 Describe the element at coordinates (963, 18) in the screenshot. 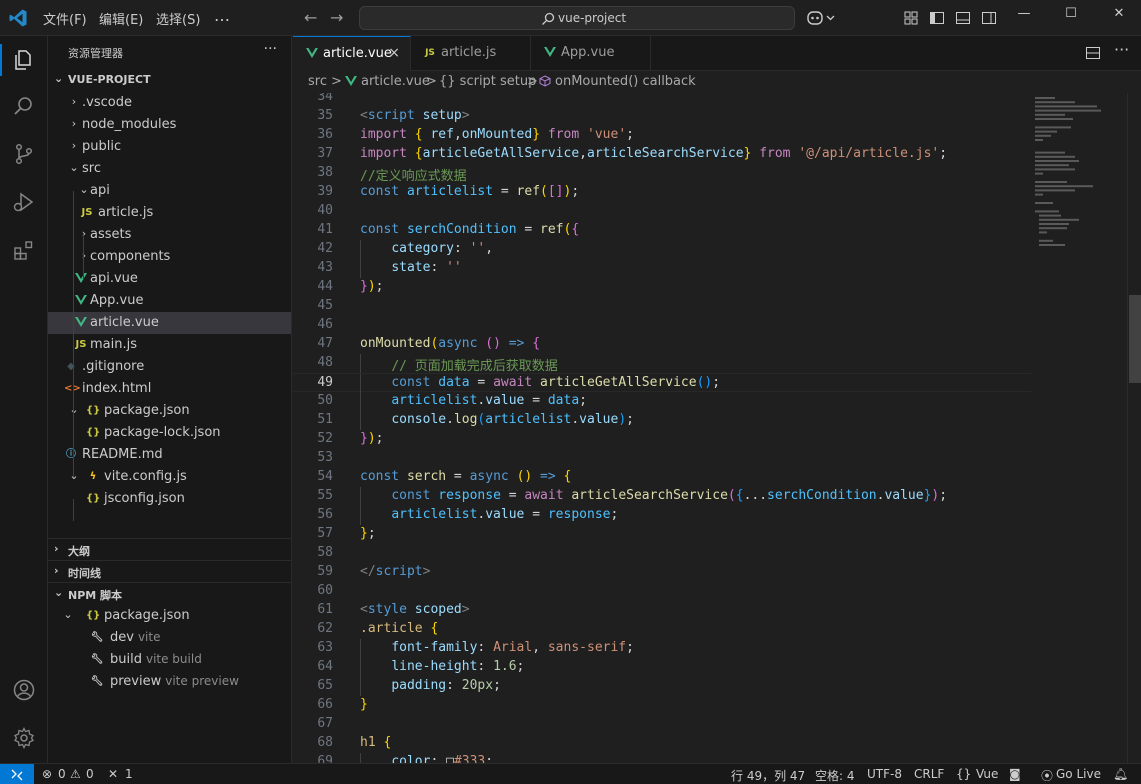

I see `toggle-panel-icon` at that location.